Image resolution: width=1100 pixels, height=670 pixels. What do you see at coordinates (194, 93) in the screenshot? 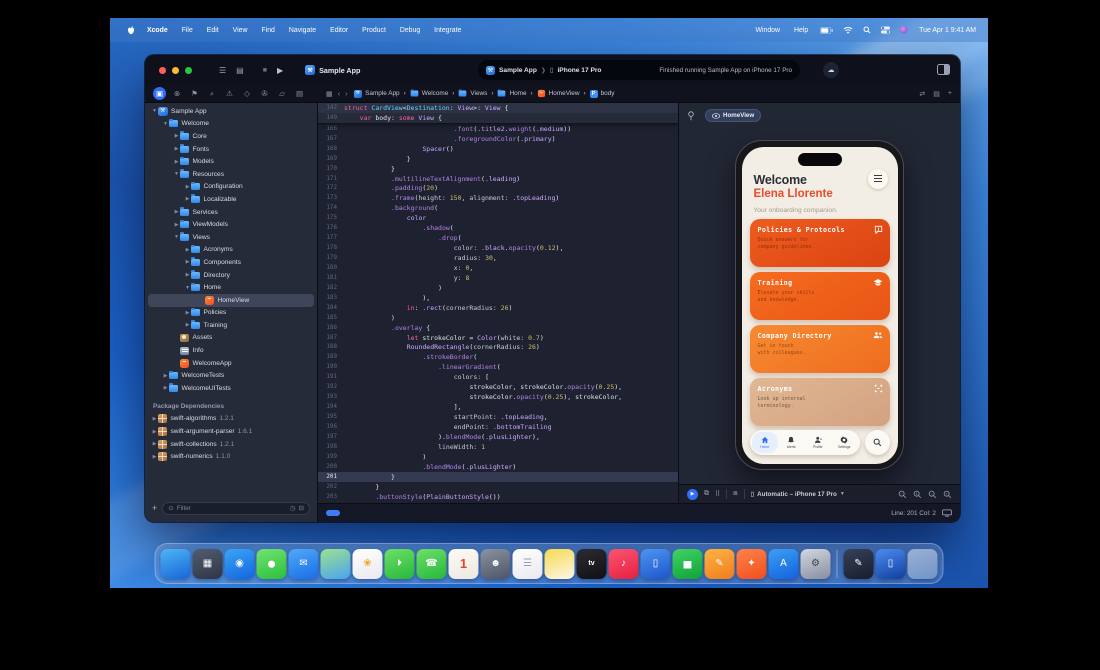
I see `navigator-tab-bookmarks: ⚑` at bounding box center [194, 93].